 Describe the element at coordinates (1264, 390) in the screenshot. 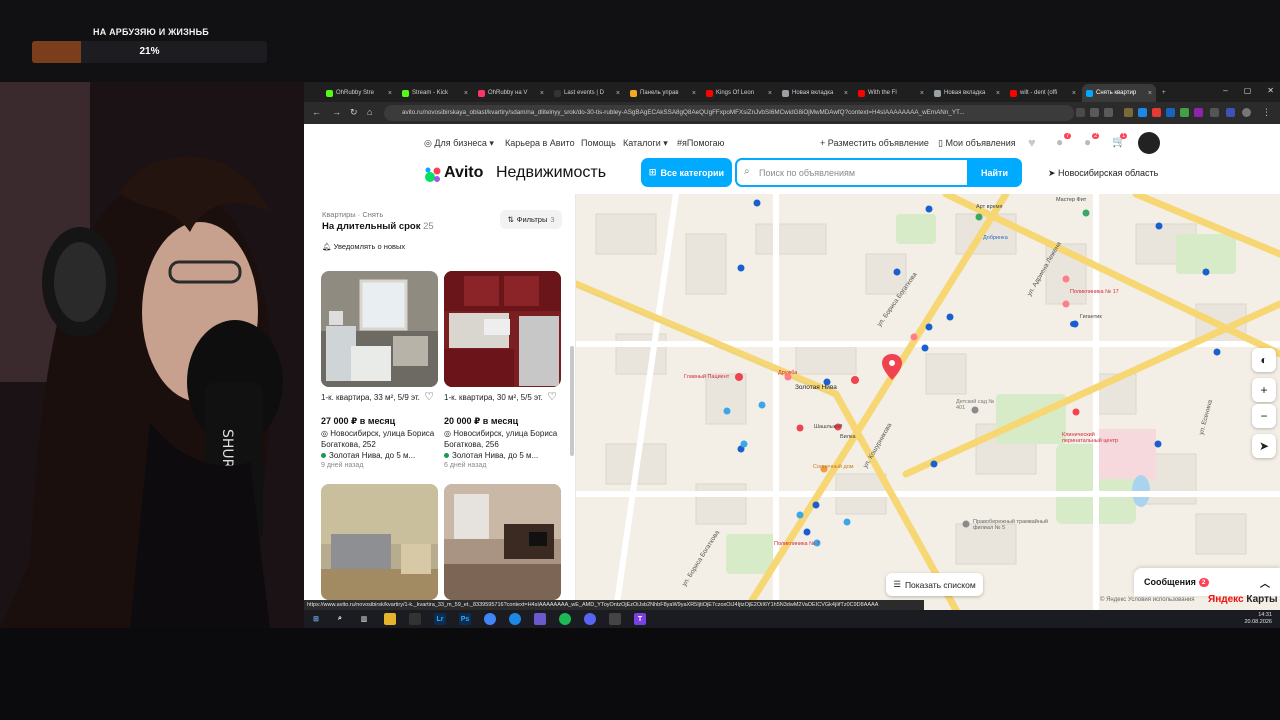

I see `zoom-in-button: +` at that location.